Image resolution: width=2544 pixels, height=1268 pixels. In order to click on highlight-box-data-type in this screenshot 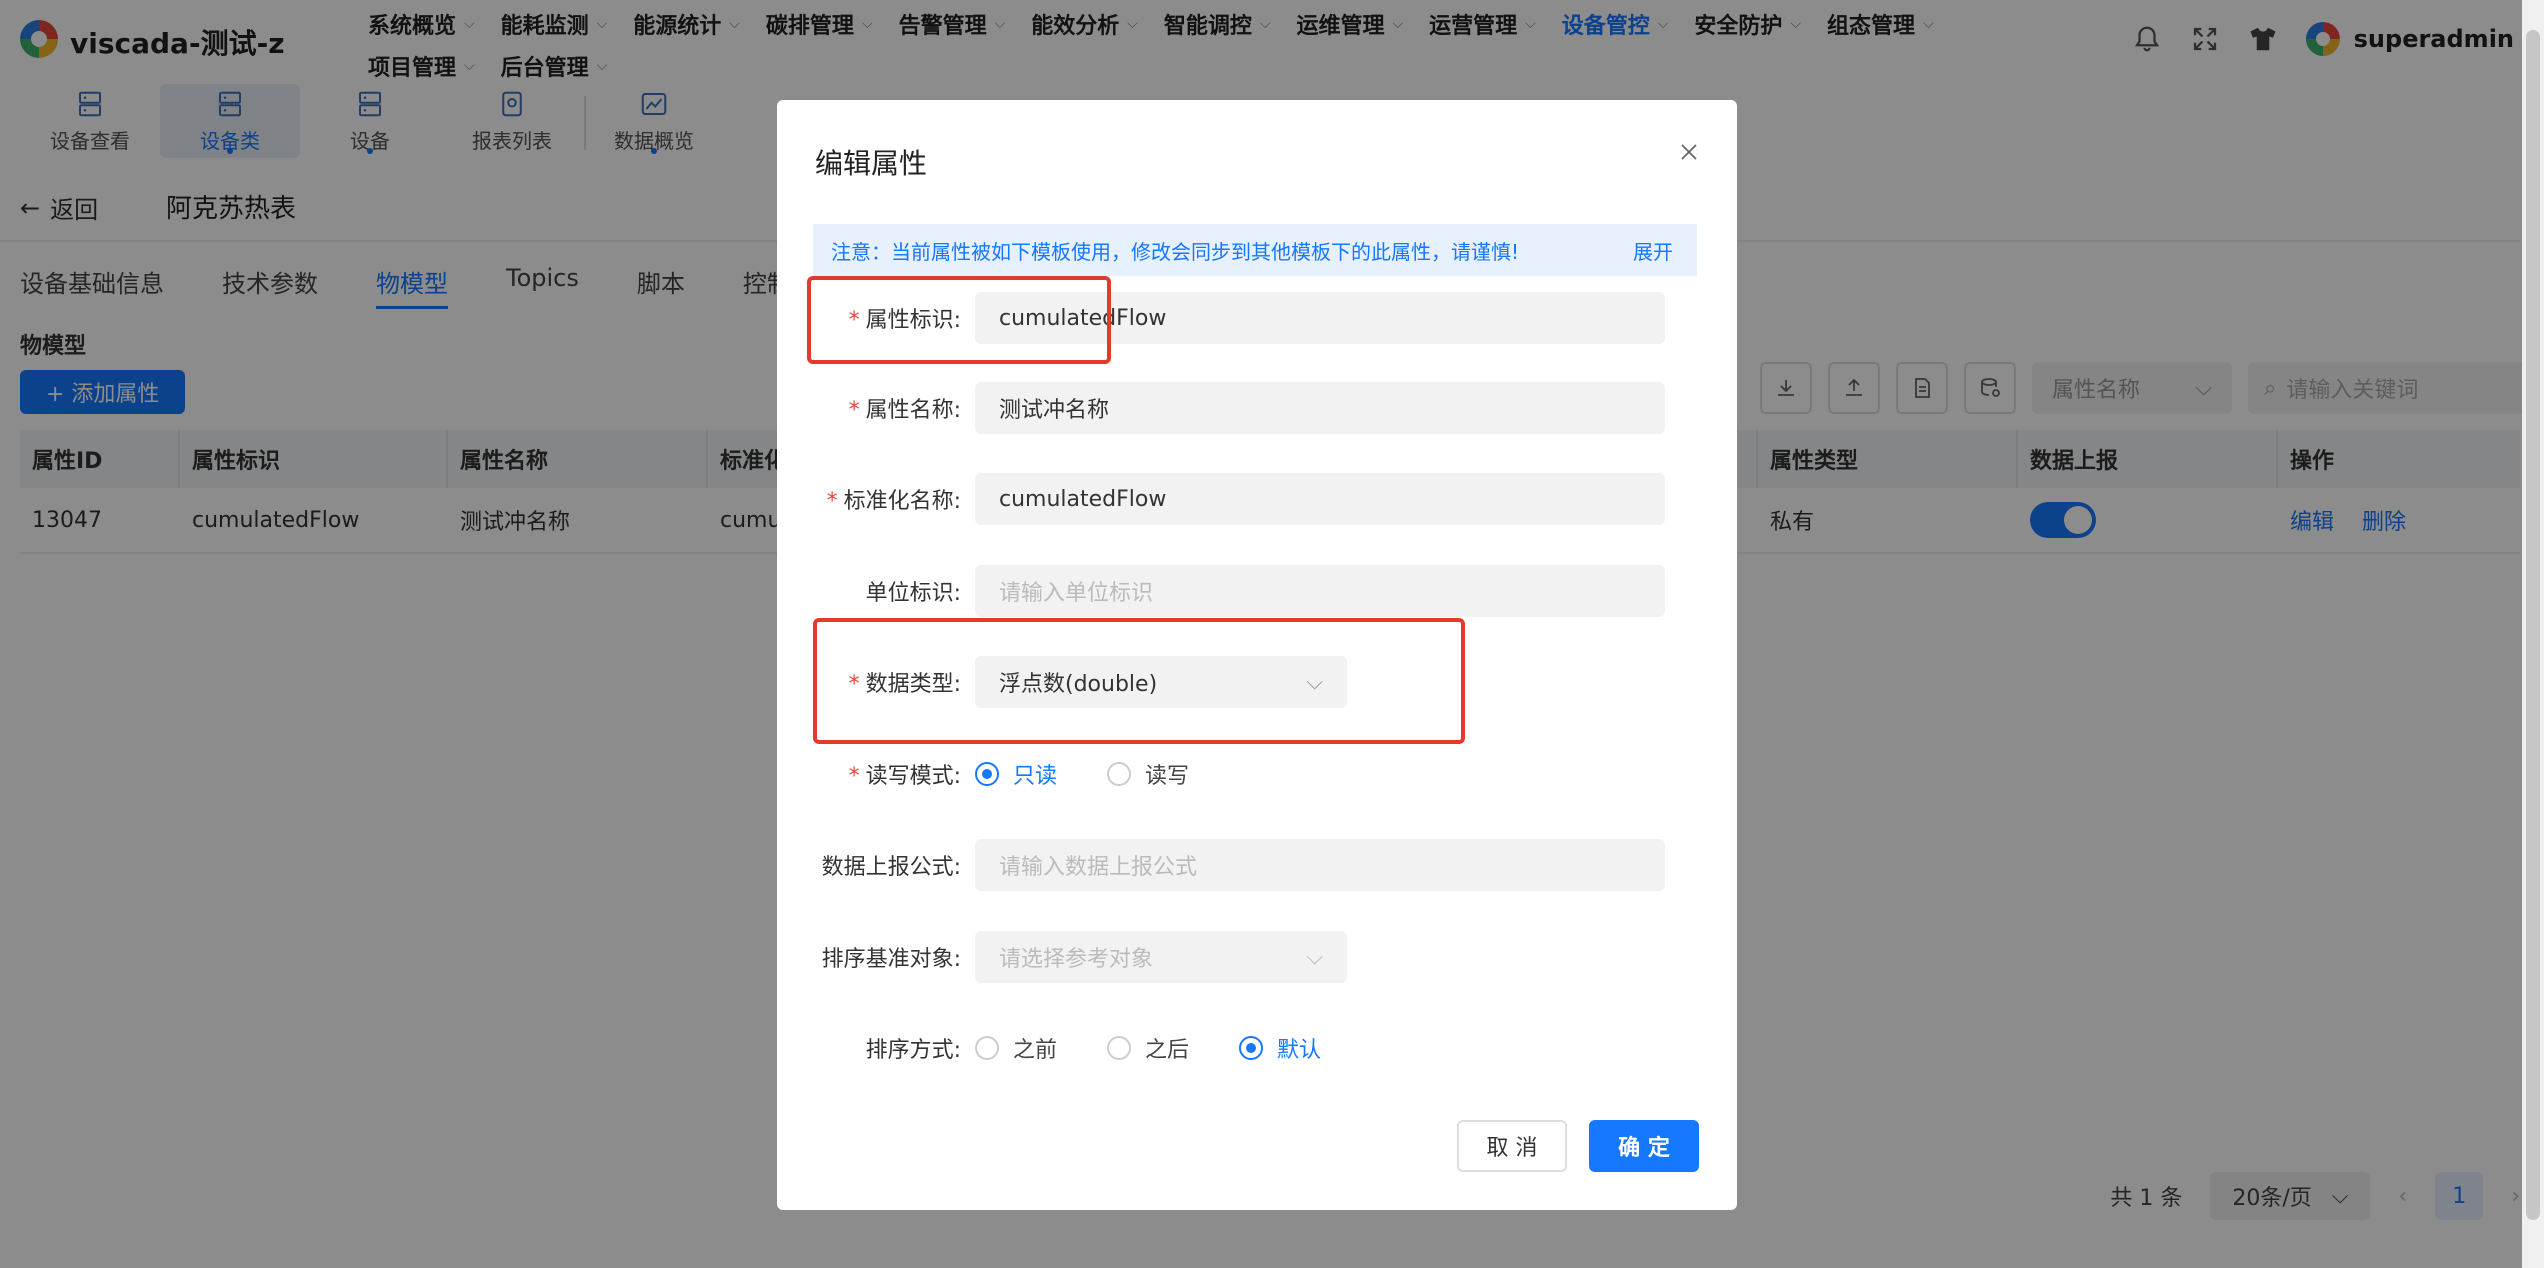, I will do `click(1139, 681)`.